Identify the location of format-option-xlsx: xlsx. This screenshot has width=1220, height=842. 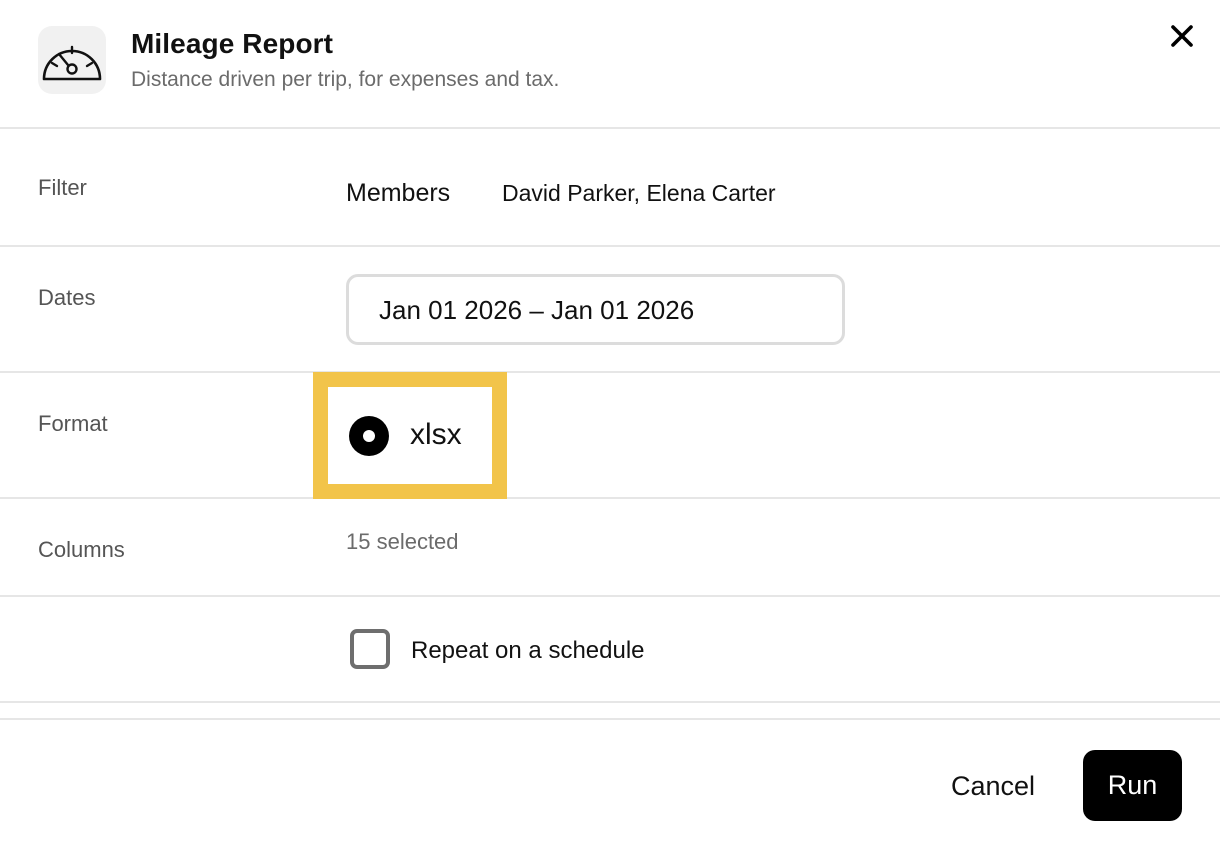
(410, 435).